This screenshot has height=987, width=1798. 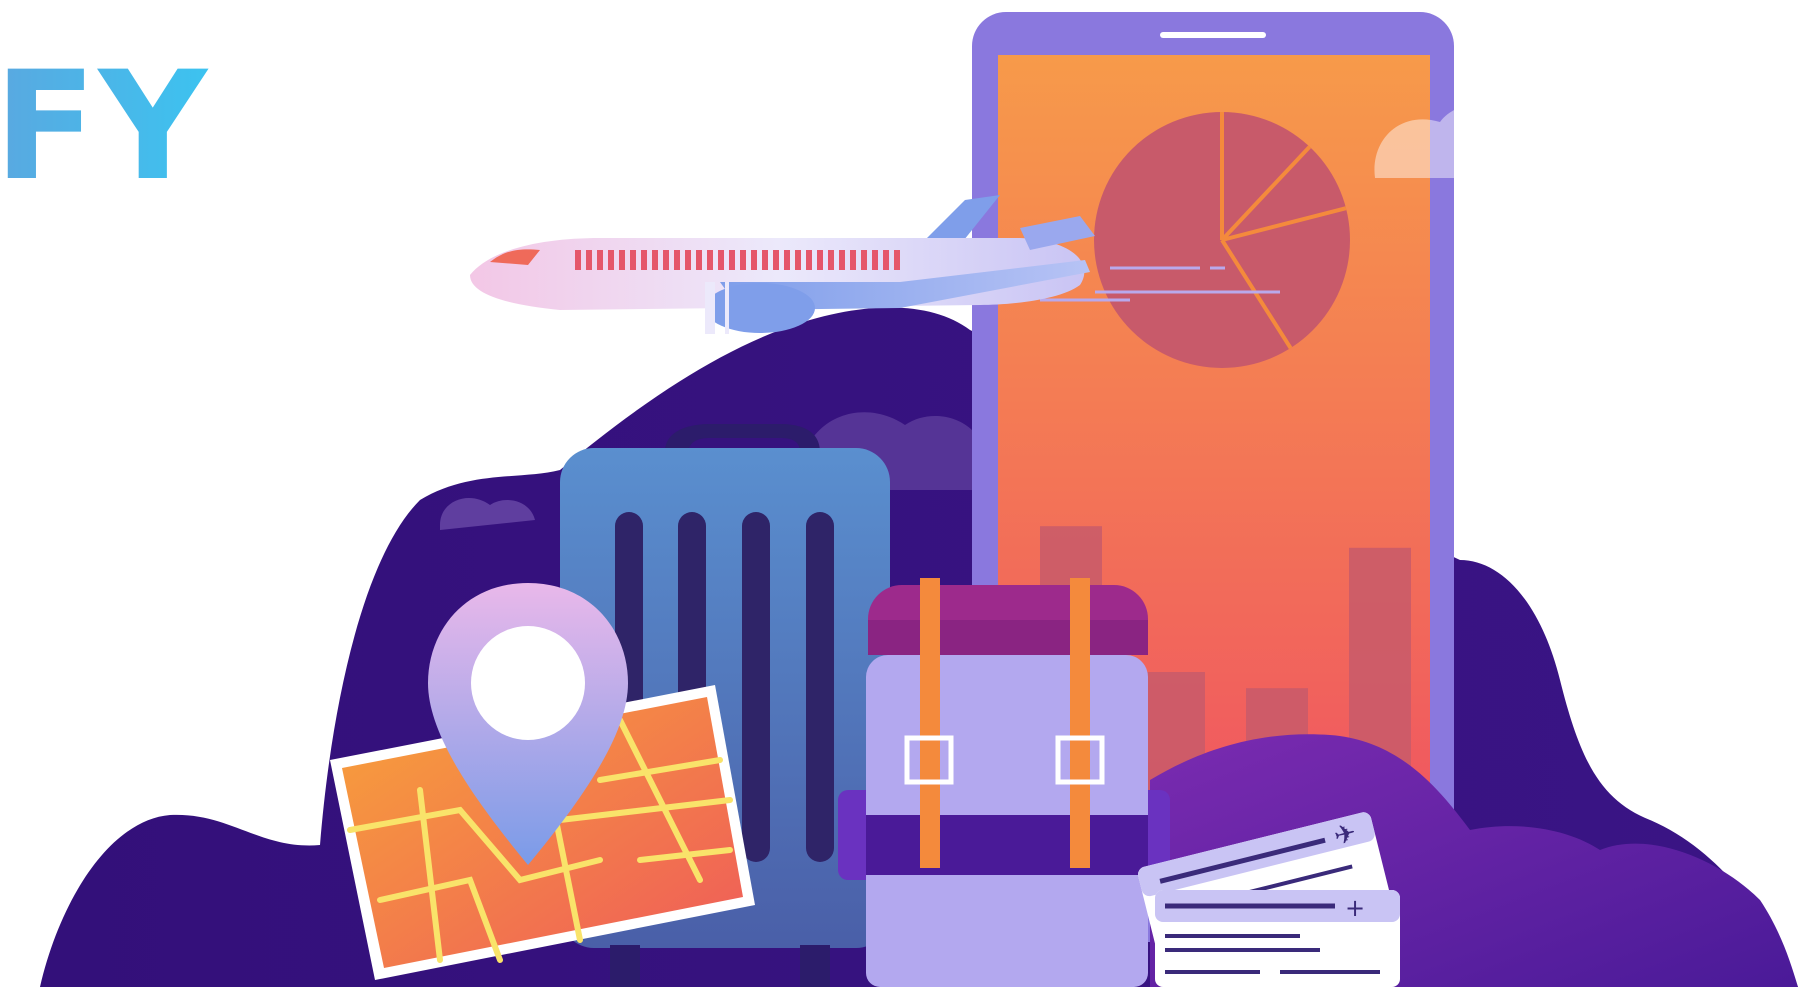 What do you see at coordinates (1222, 240) in the screenshot?
I see `pie-chart-icon` at bounding box center [1222, 240].